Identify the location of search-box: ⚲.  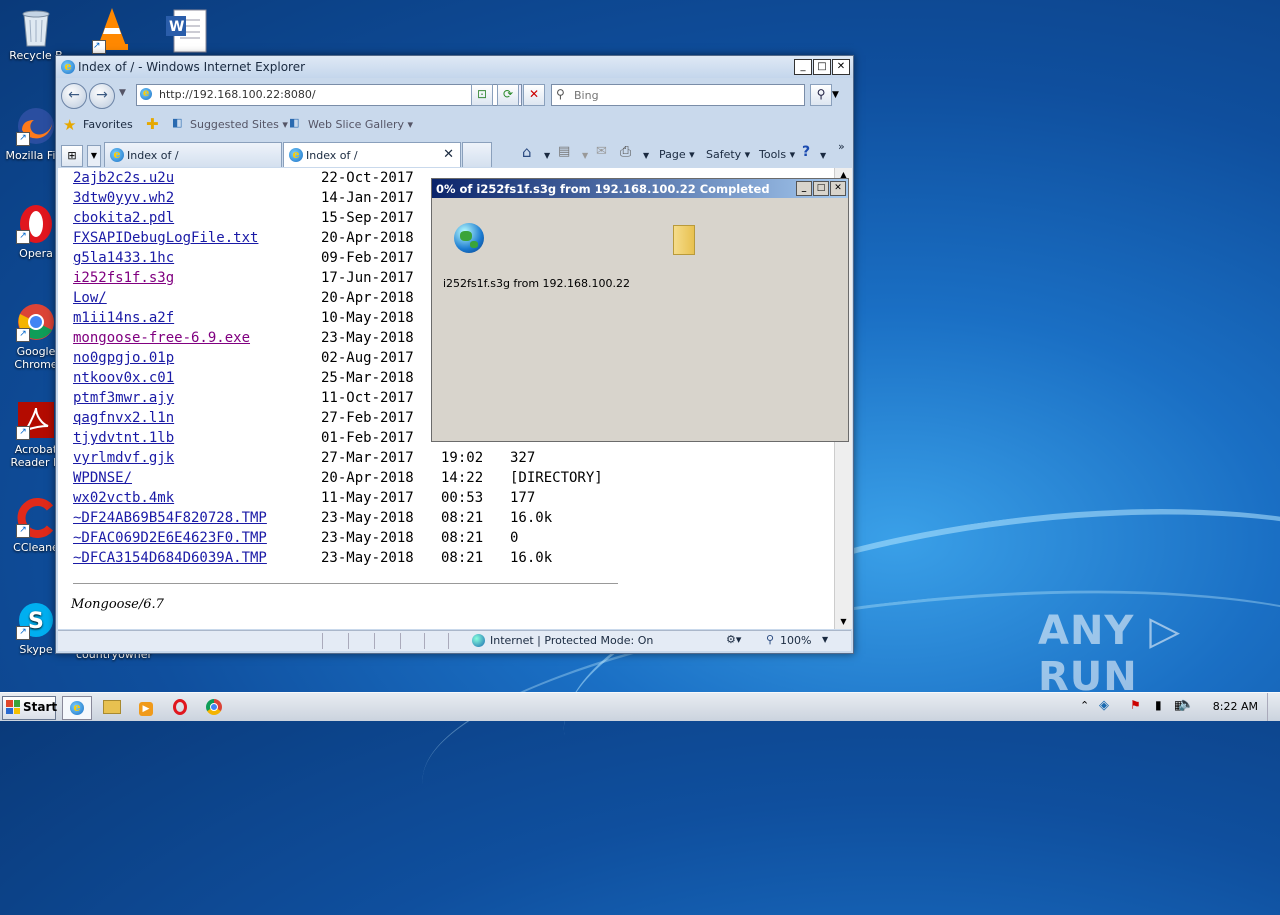
(678, 95).